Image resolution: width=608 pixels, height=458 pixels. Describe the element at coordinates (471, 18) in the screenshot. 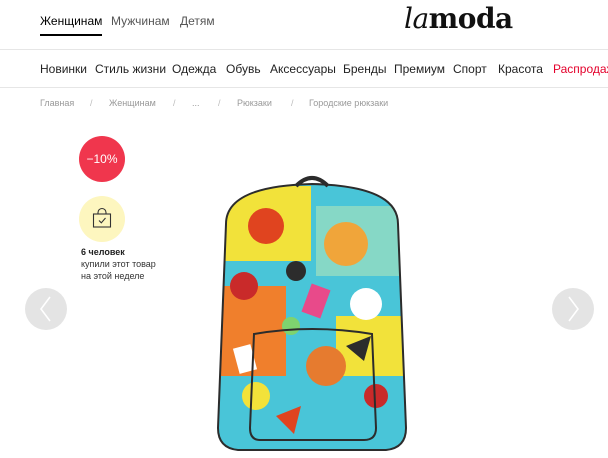

I see `logo-part-moda: moda` at that location.